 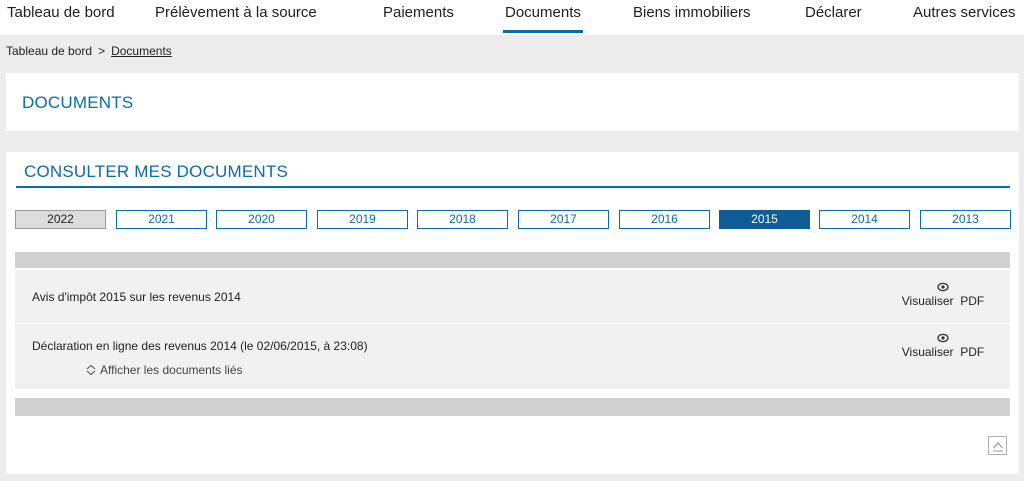 What do you see at coordinates (864, 219) in the screenshot?
I see `year-tab-2014: 2014` at bounding box center [864, 219].